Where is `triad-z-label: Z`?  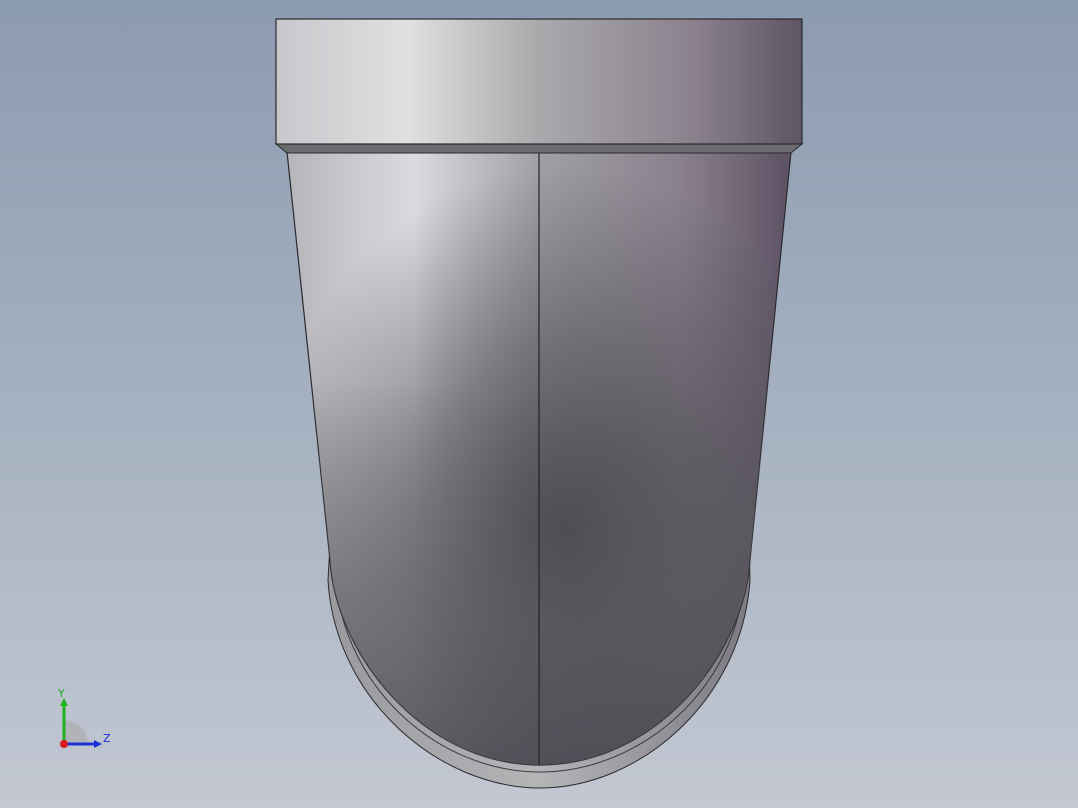 triad-z-label: Z is located at coordinates (107, 738).